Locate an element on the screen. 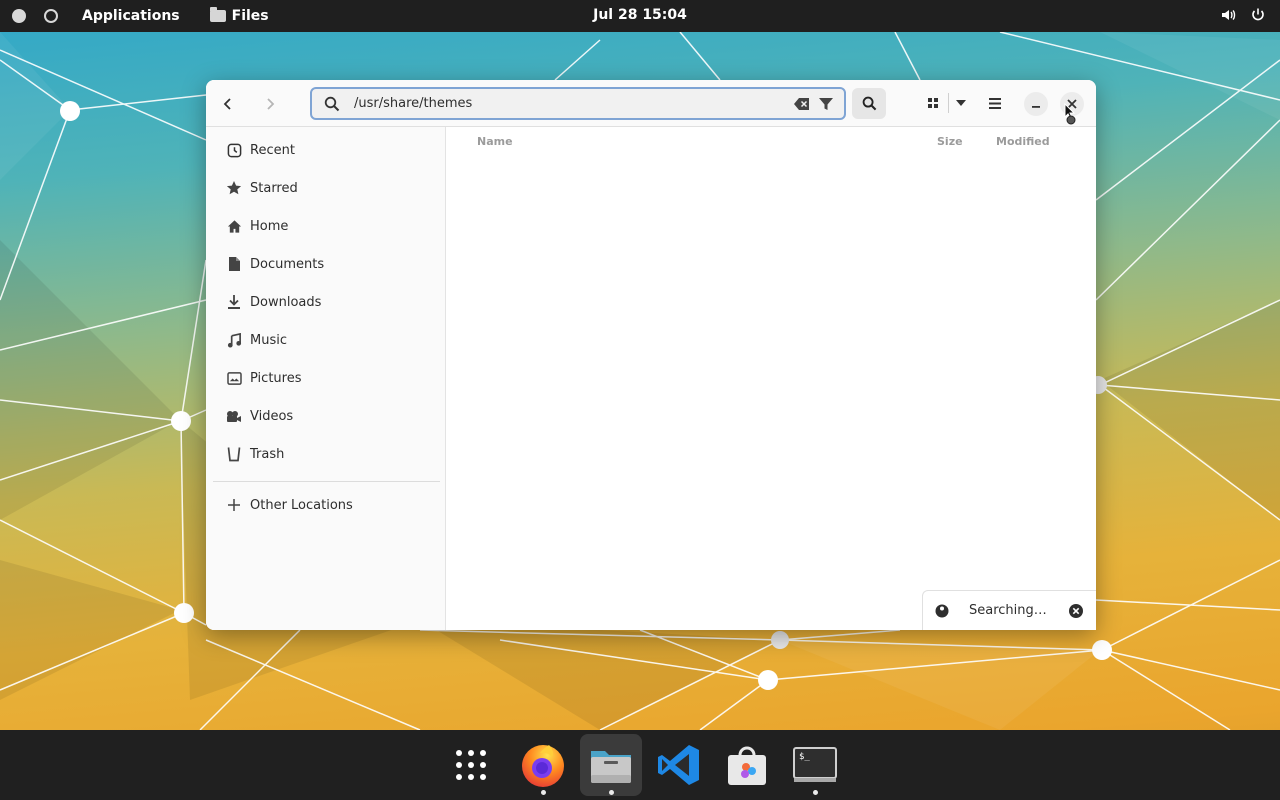 This screenshot has height=800, width=1280. sidebar-item-home: Home is located at coordinates (326, 226).